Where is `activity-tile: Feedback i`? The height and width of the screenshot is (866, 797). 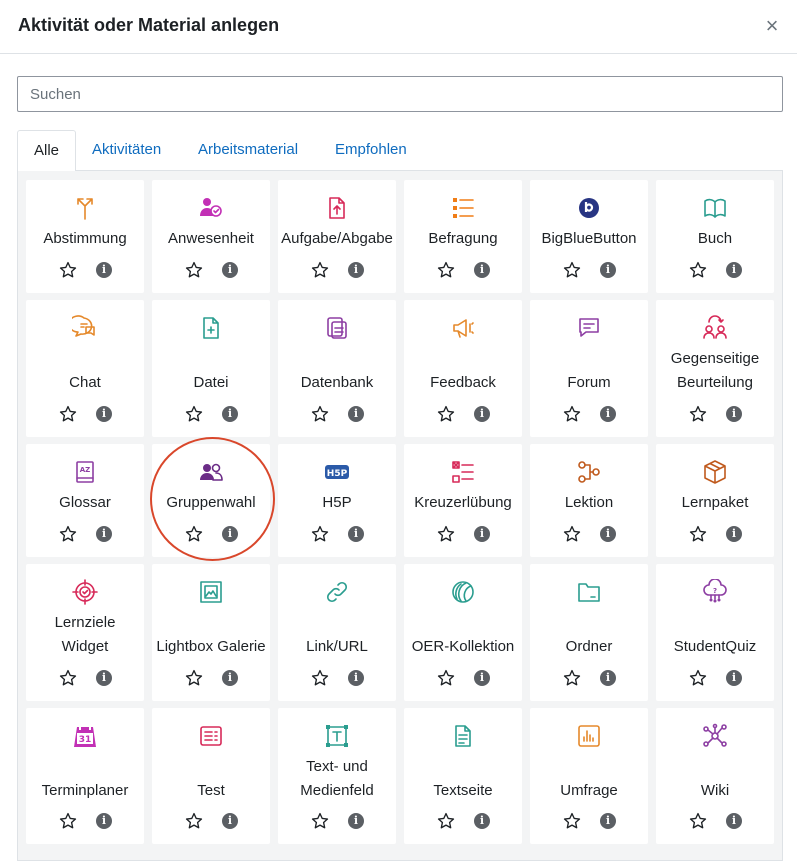 activity-tile: Feedback i is located at coordinates (463, 368).